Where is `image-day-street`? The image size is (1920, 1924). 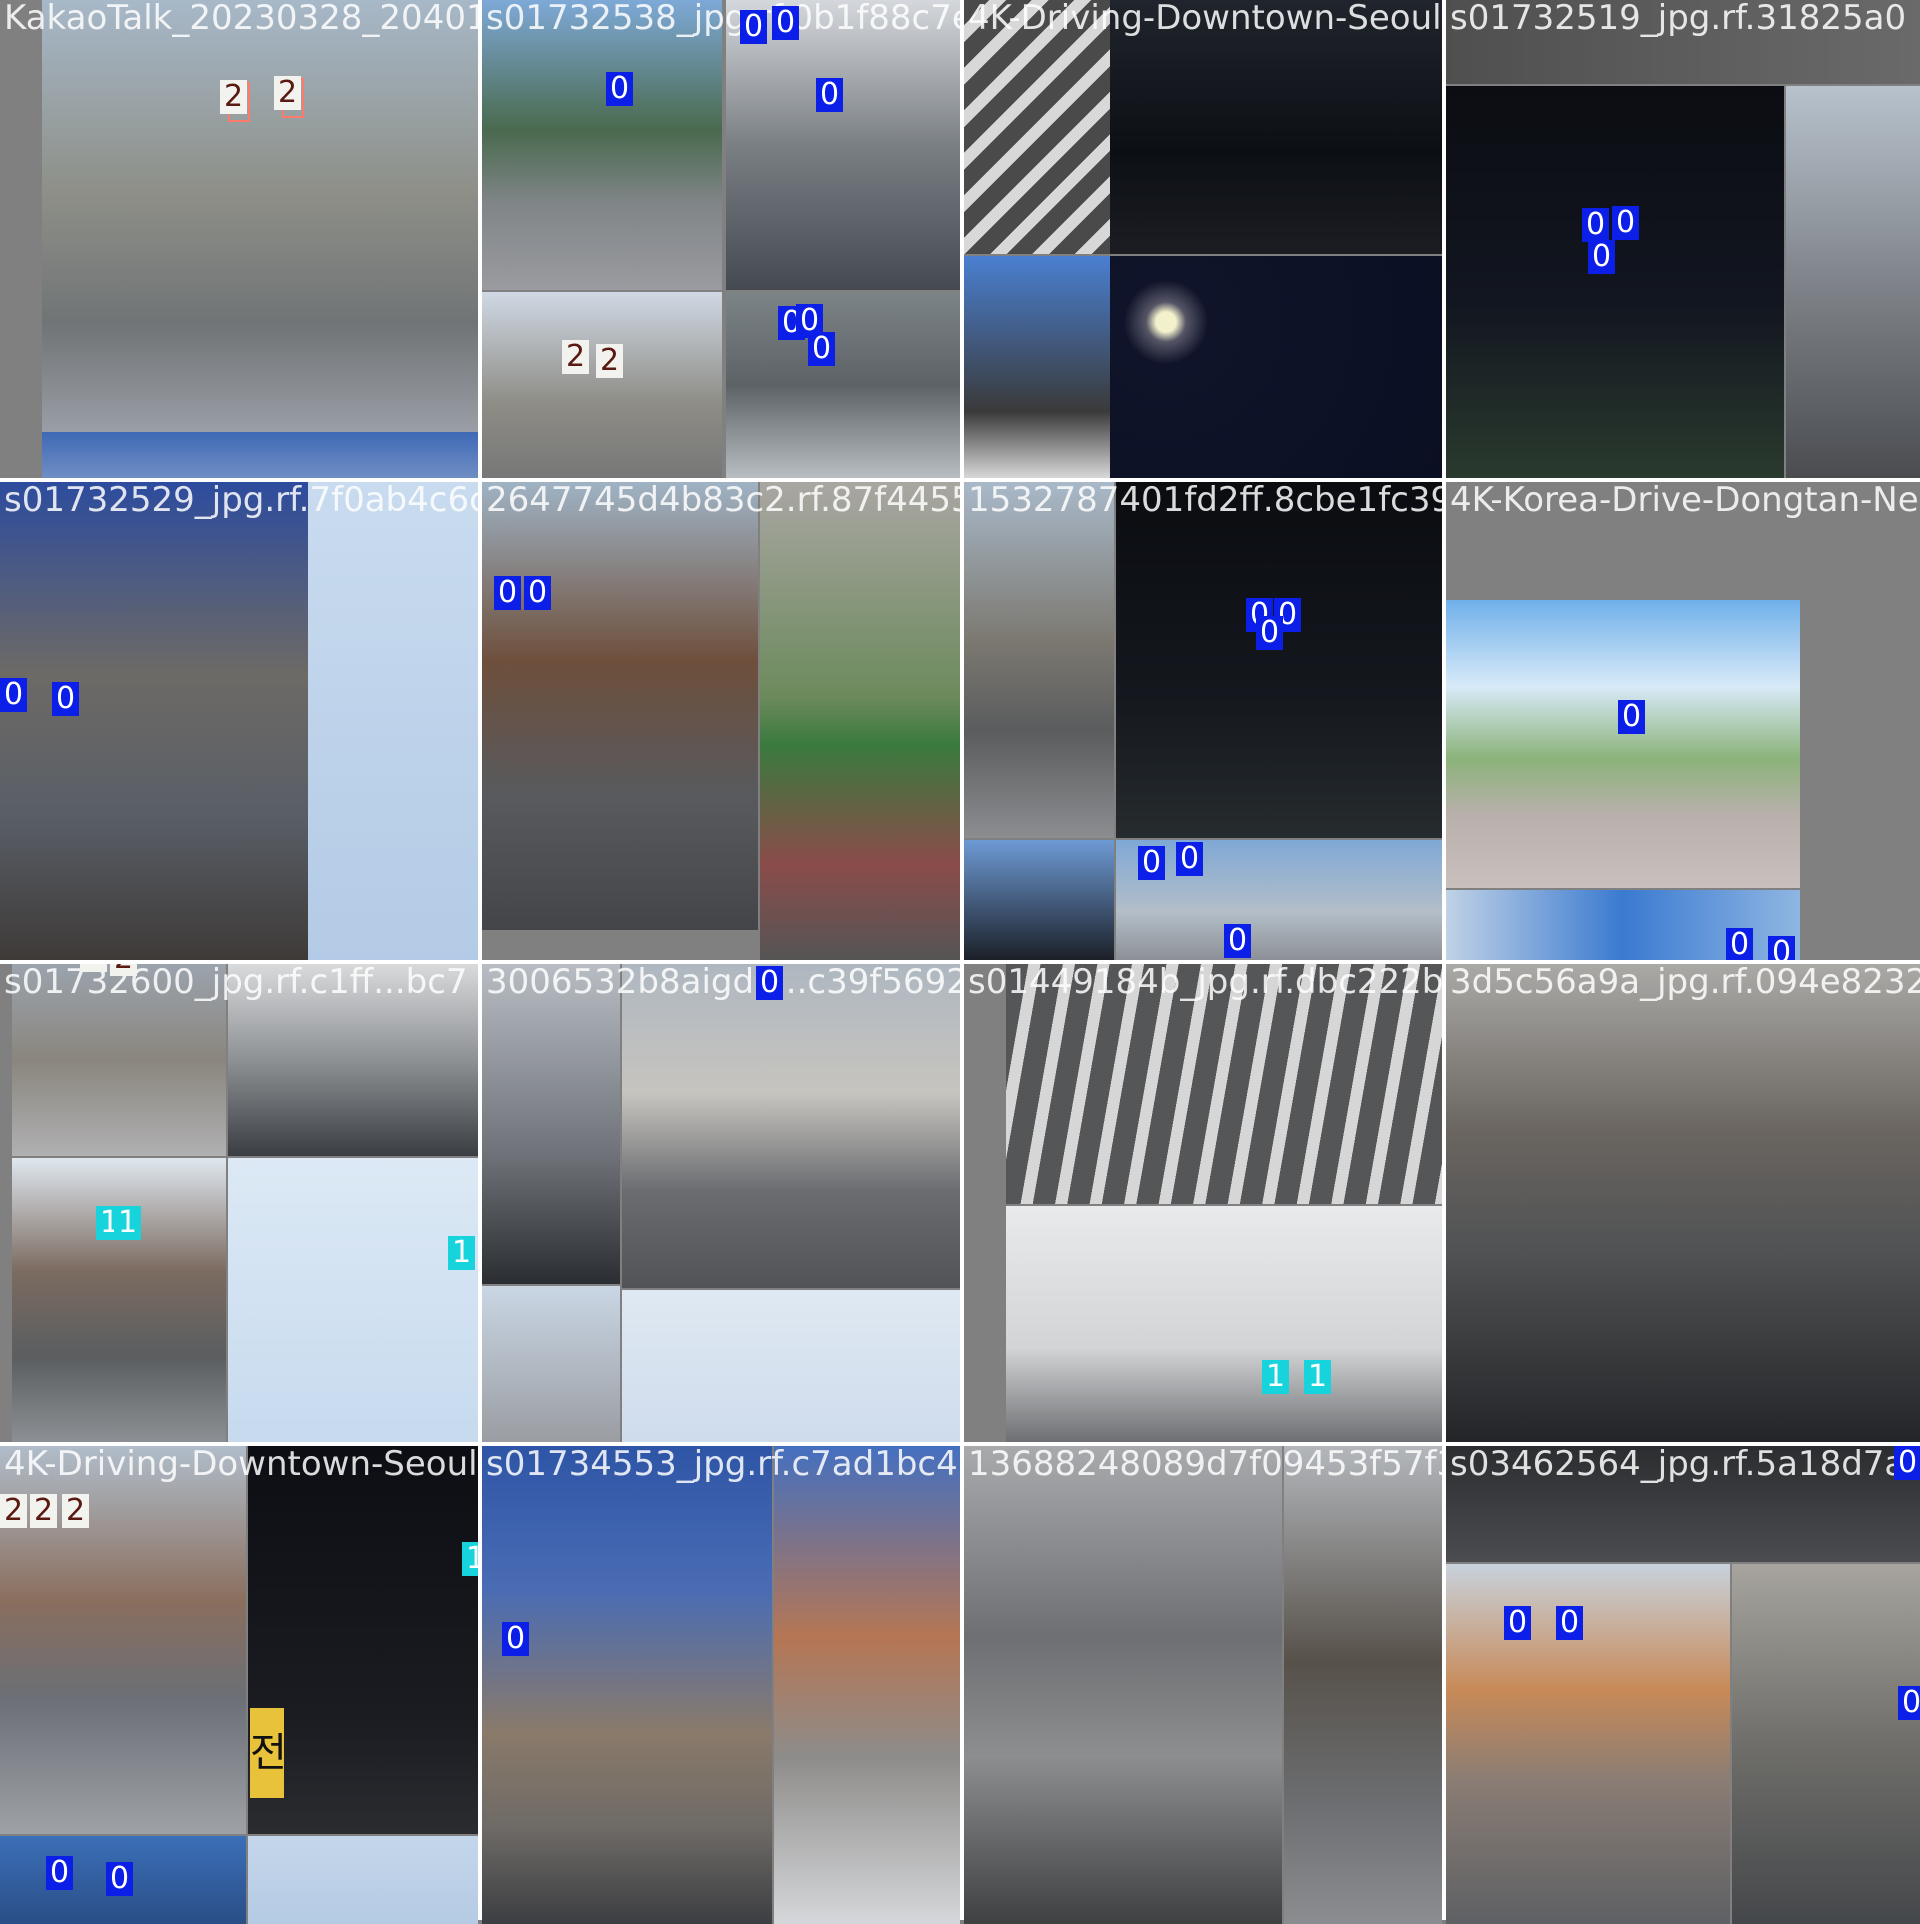 image-day-street is located at coordinates (1853, 282).